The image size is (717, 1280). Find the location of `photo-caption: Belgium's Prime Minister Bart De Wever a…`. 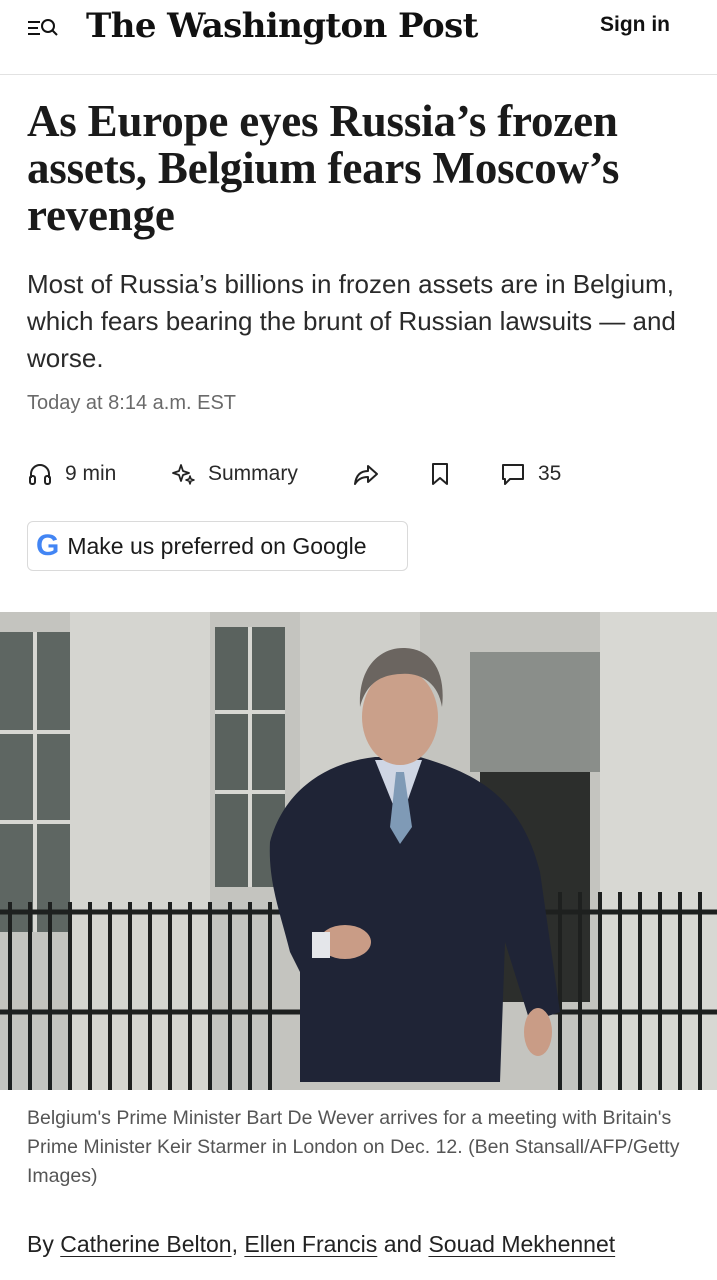

photo-caption: Belgium's Prime Minister Bart De Wever a… is located at coordinates (353, 1147).